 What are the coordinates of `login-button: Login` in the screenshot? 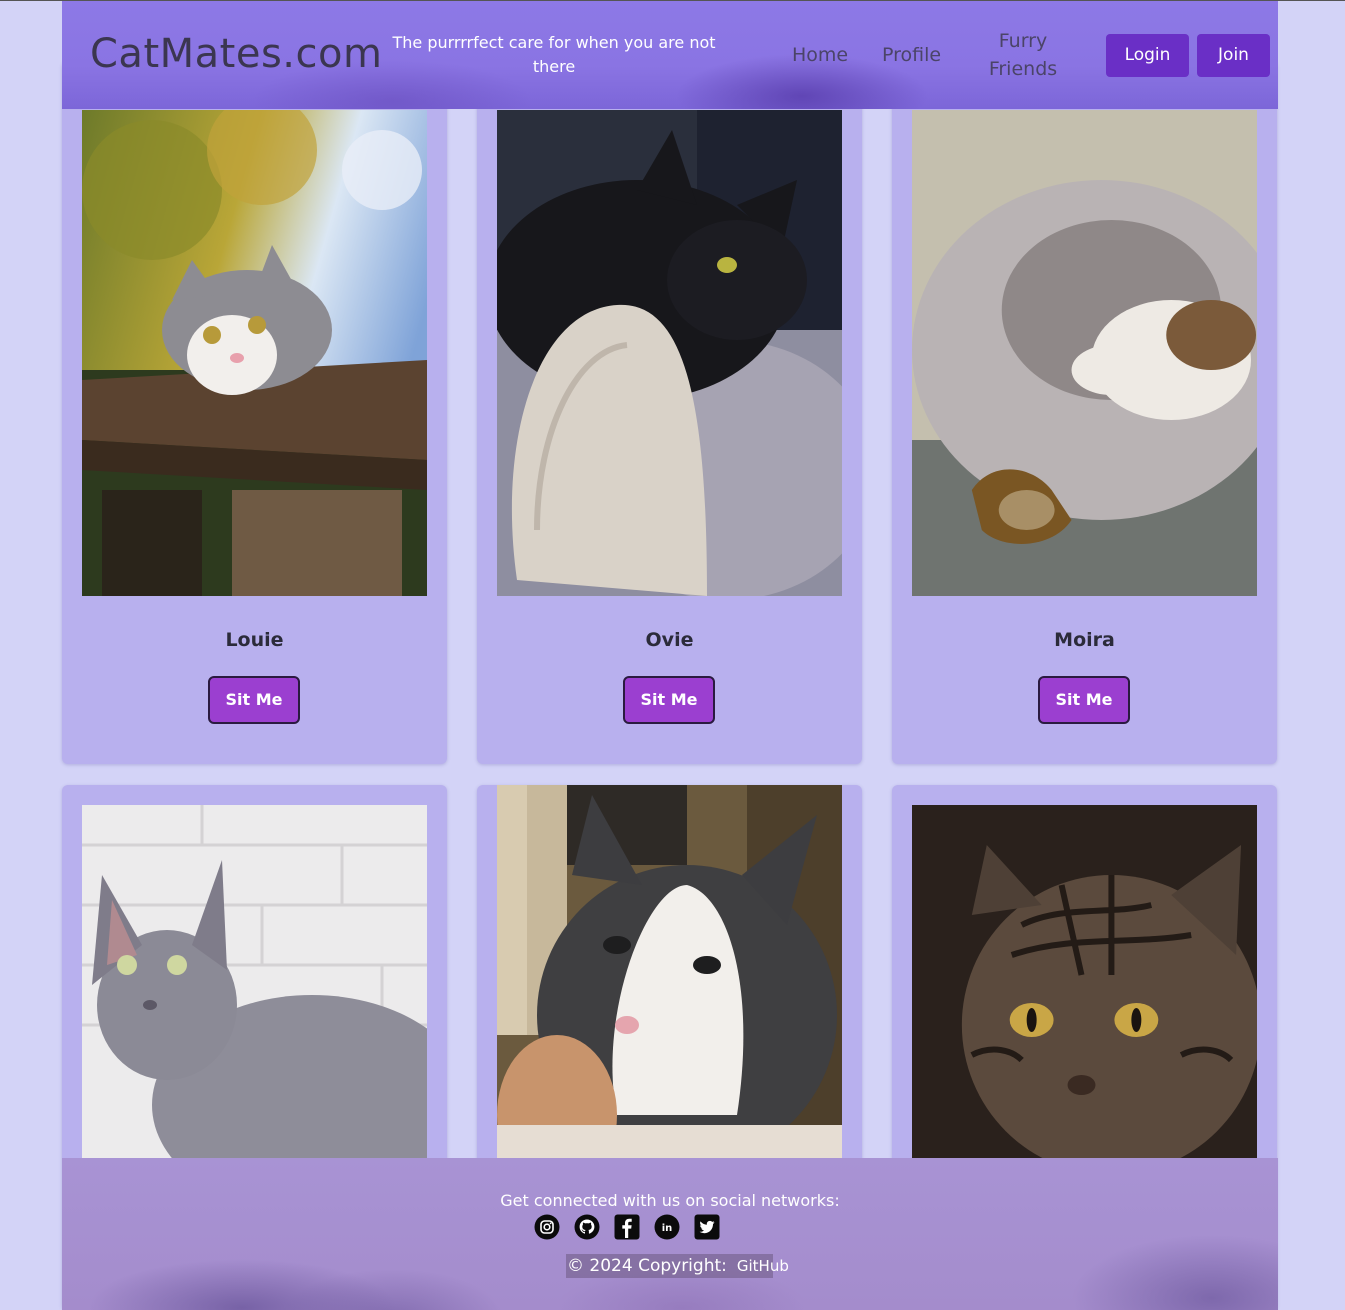 It's located at (1147, 55).